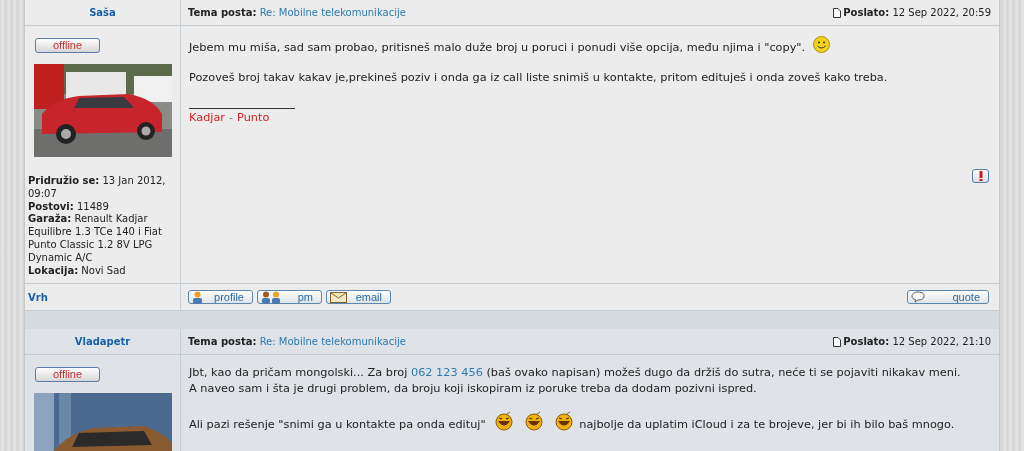 Image resolution: width=1024 pixels, height=451 pixels. Describe the element at coordinates (589, 422) in the screenshot. I see `post-text: Ali pazi rešenje "snimi ga u kontakte pa onda edituj" najbolje da uplatim iCloud i za te brojeve, jer bi ih bilo baš mnogo.` at that location.